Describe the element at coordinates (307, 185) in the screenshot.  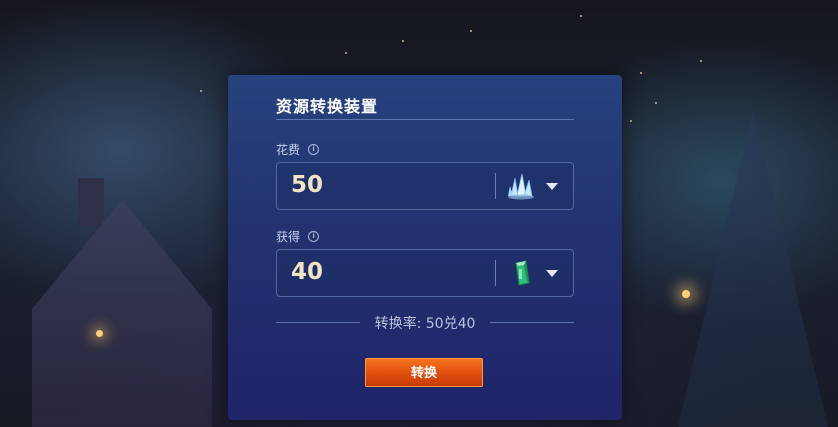
I see `cost-value: 50` at that location.